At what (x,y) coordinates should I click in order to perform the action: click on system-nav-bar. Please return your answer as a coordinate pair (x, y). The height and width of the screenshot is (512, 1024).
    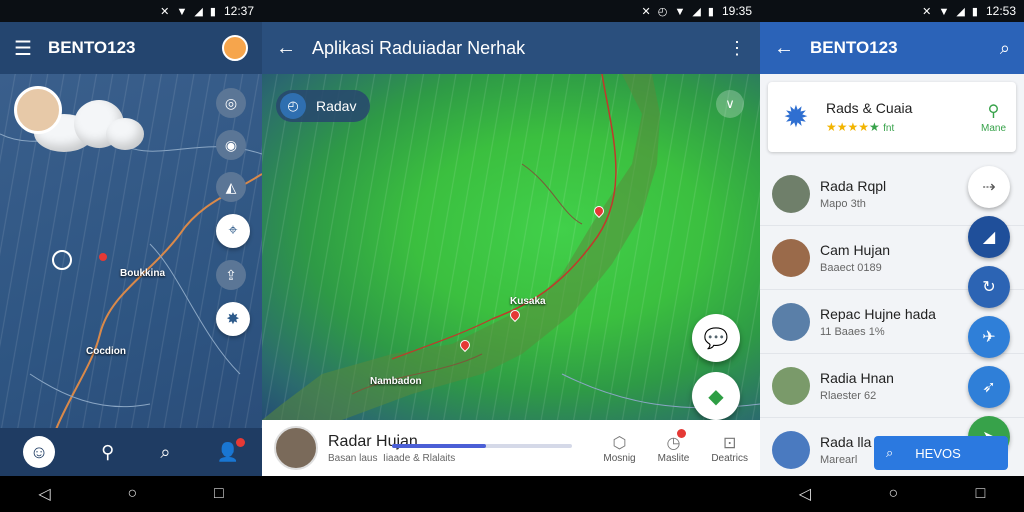
    Looking at the image, I should click on (511, 494).